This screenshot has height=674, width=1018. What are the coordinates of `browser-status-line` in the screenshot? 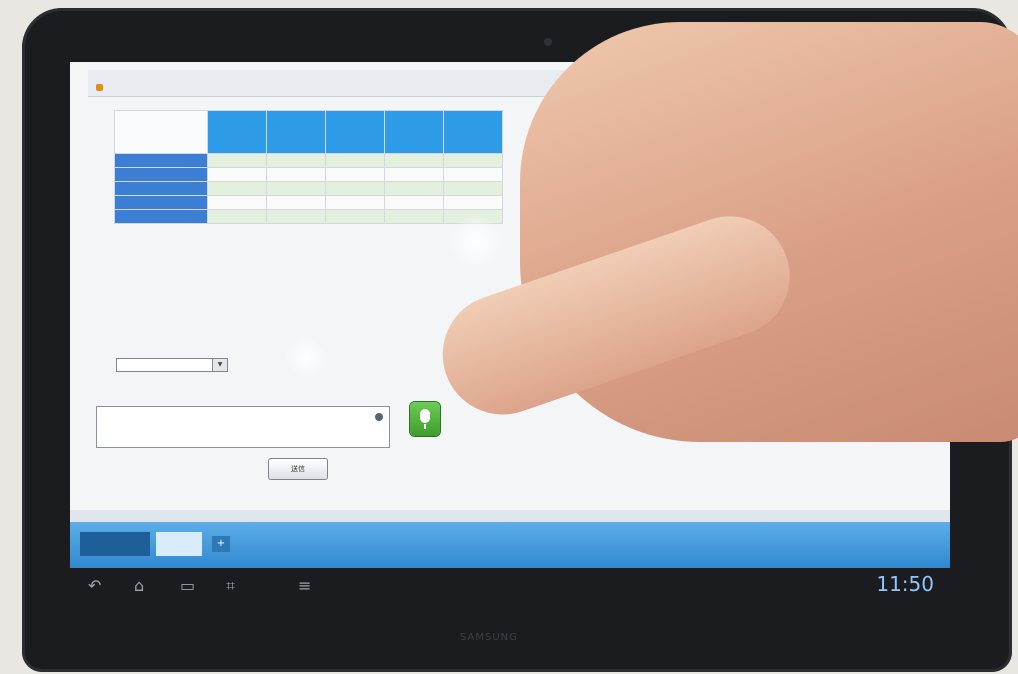 It's located at (510, 516).